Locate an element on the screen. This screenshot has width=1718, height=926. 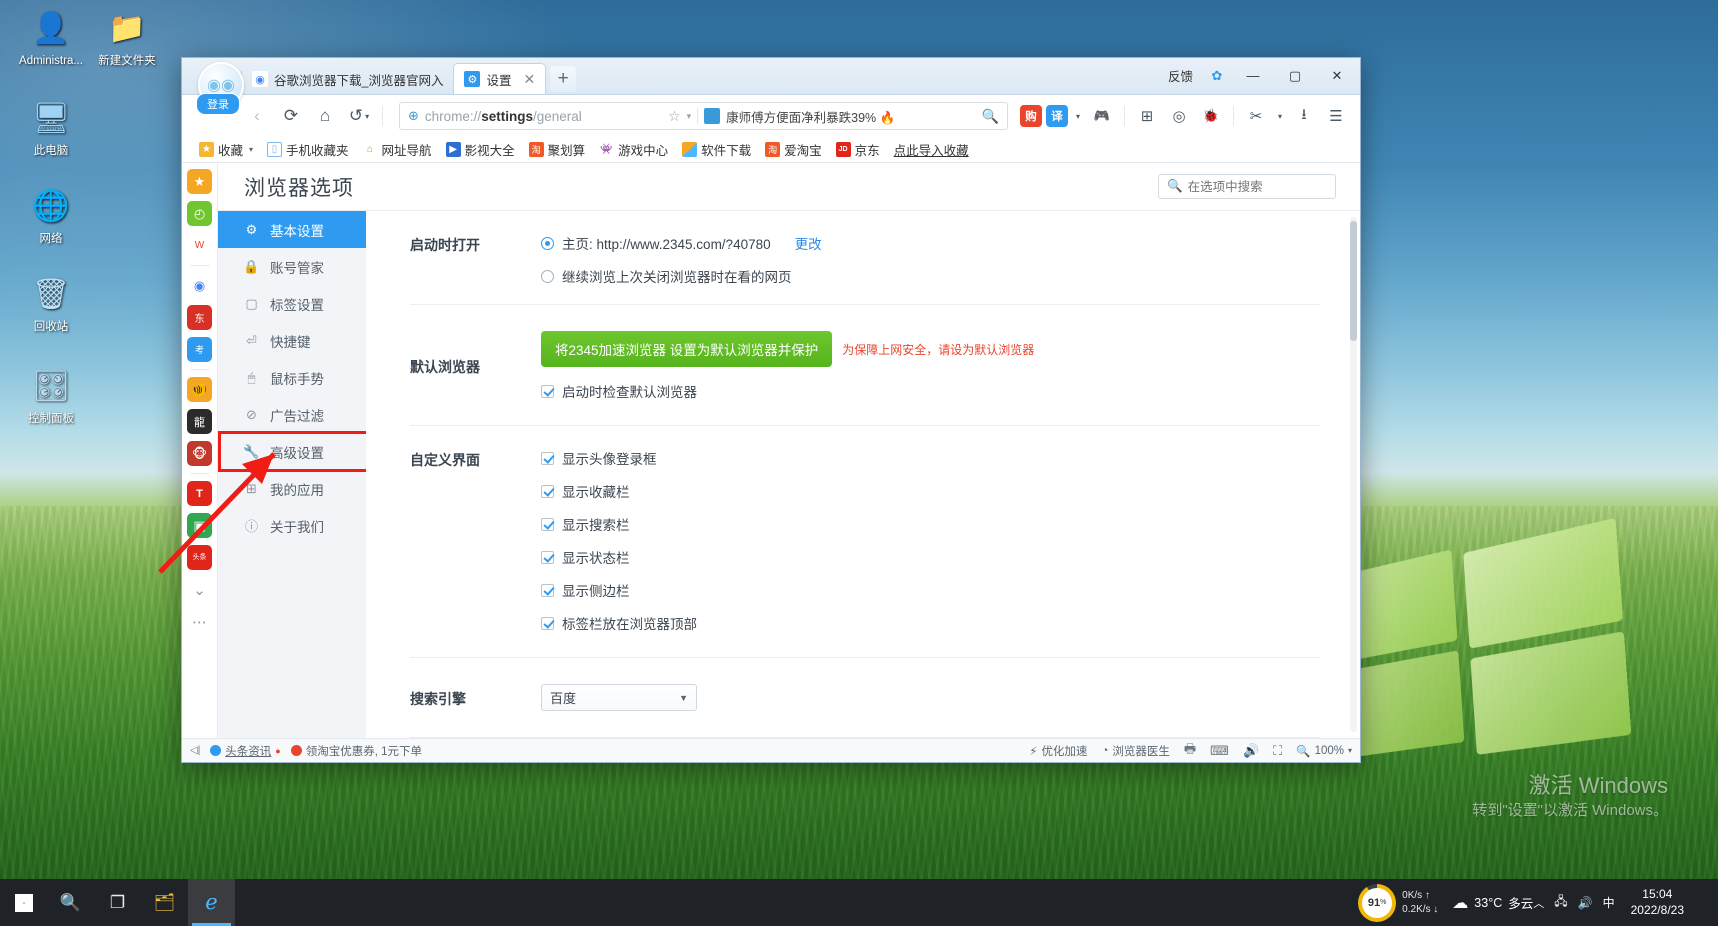
close-button: ✕ is located at coordinates (1337, 75).